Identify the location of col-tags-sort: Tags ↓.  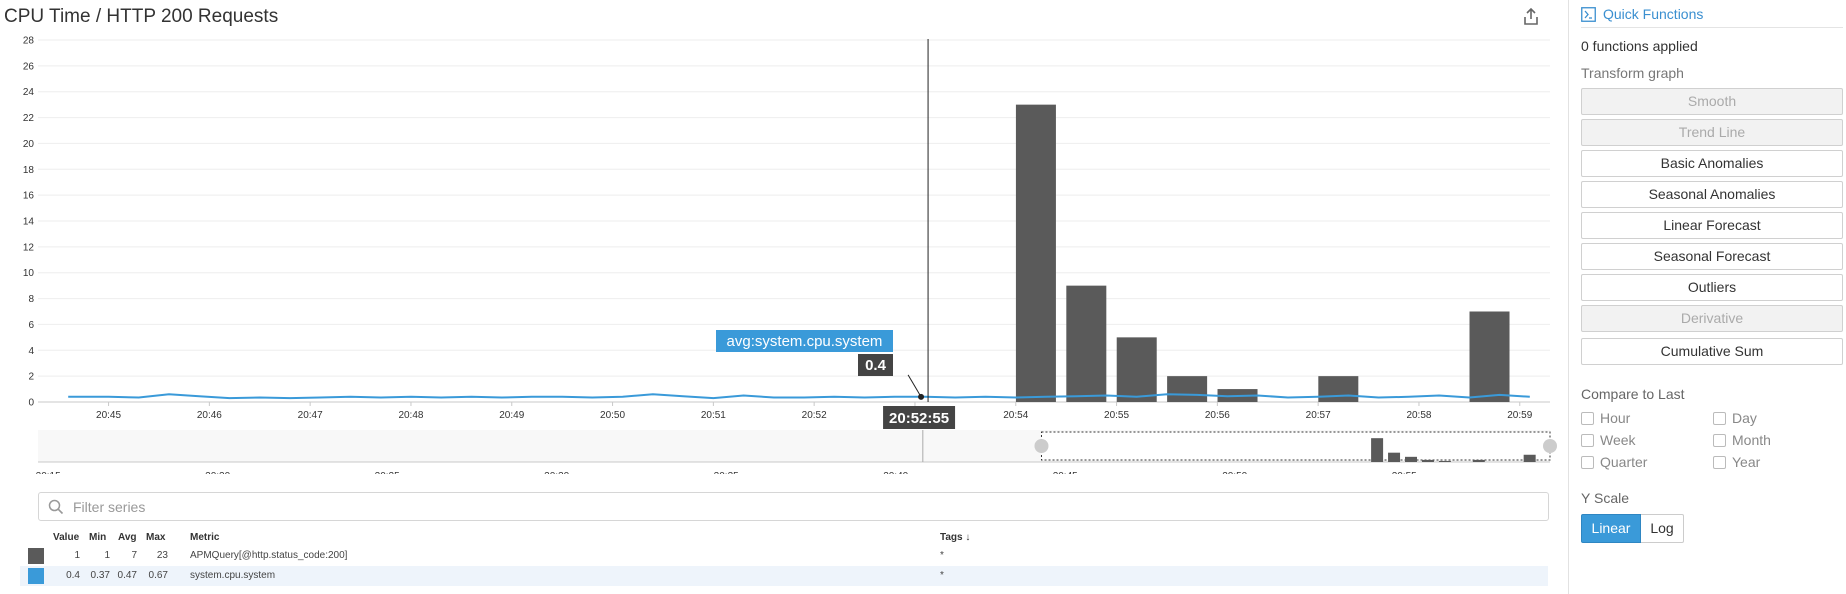
(955, 537).